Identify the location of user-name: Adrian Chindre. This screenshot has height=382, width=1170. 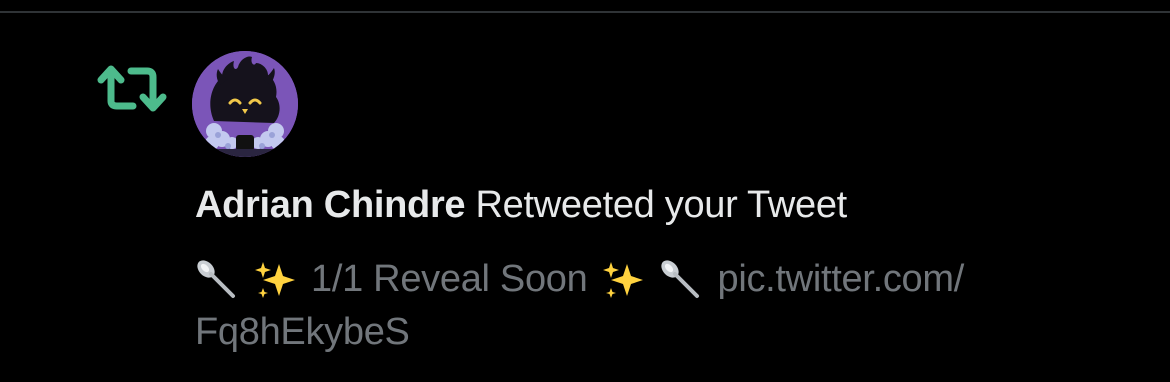
(330, 205).